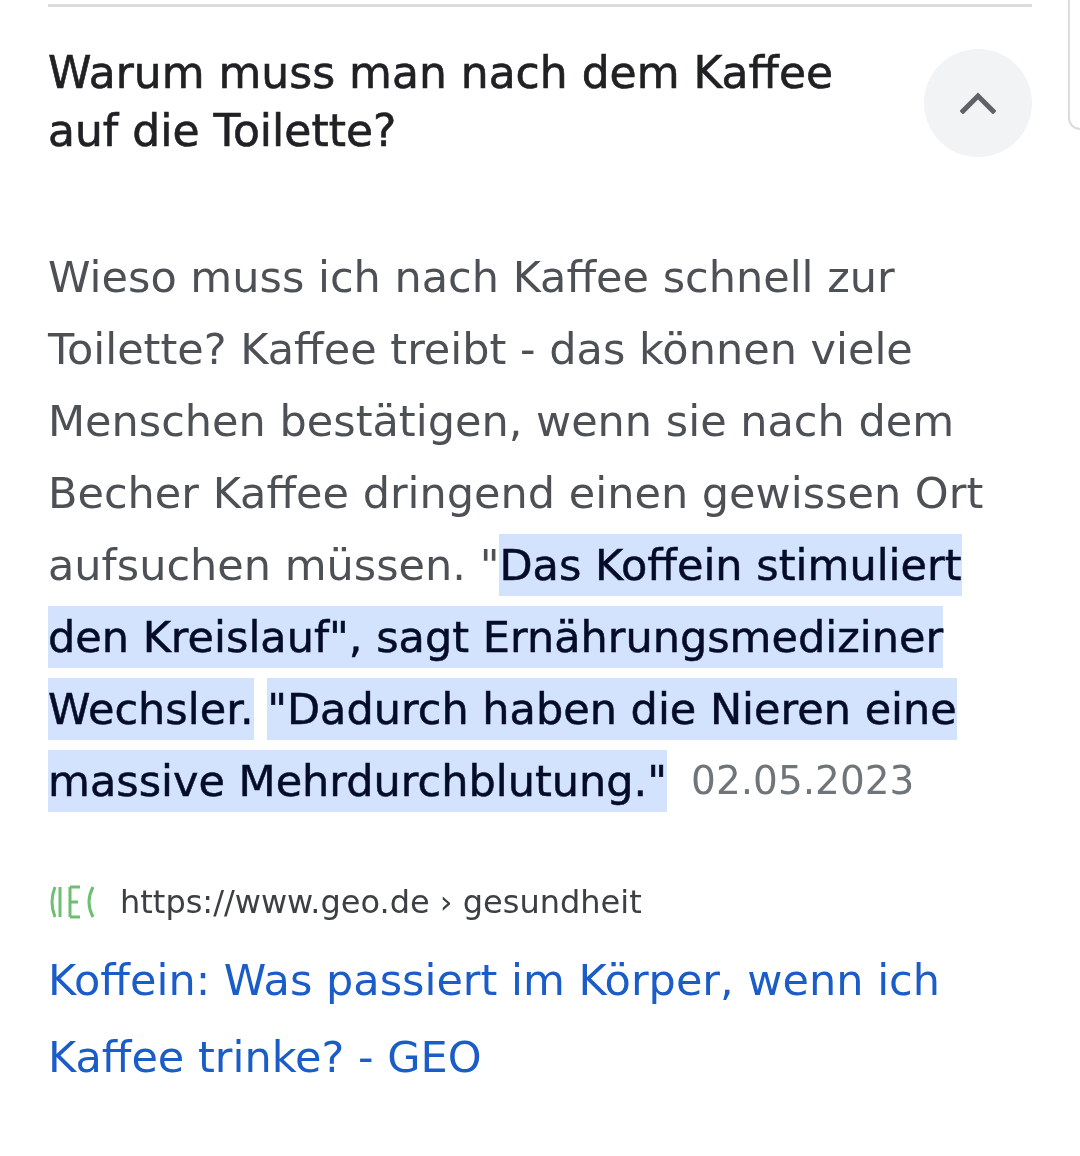  What do you see at coordinates (381, 902) in the screenshot?
I see `source-url: https://www.geo.de › gesundheit` at bounding box center [381, 902].